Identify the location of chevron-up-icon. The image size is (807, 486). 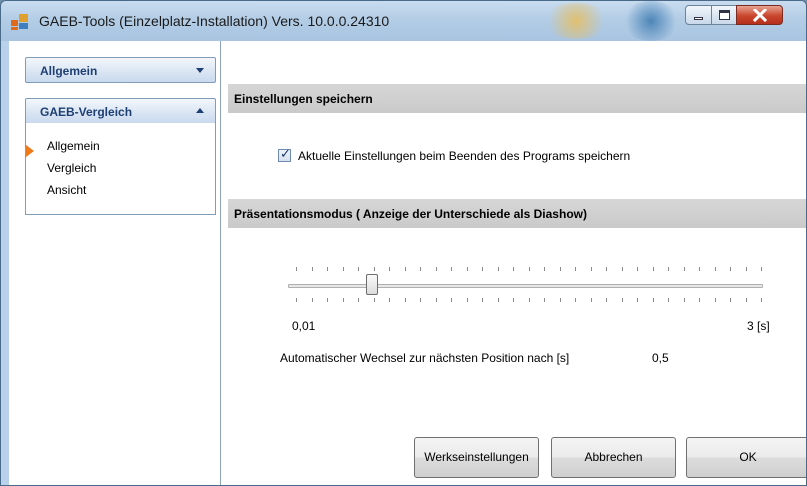
(200, 110).